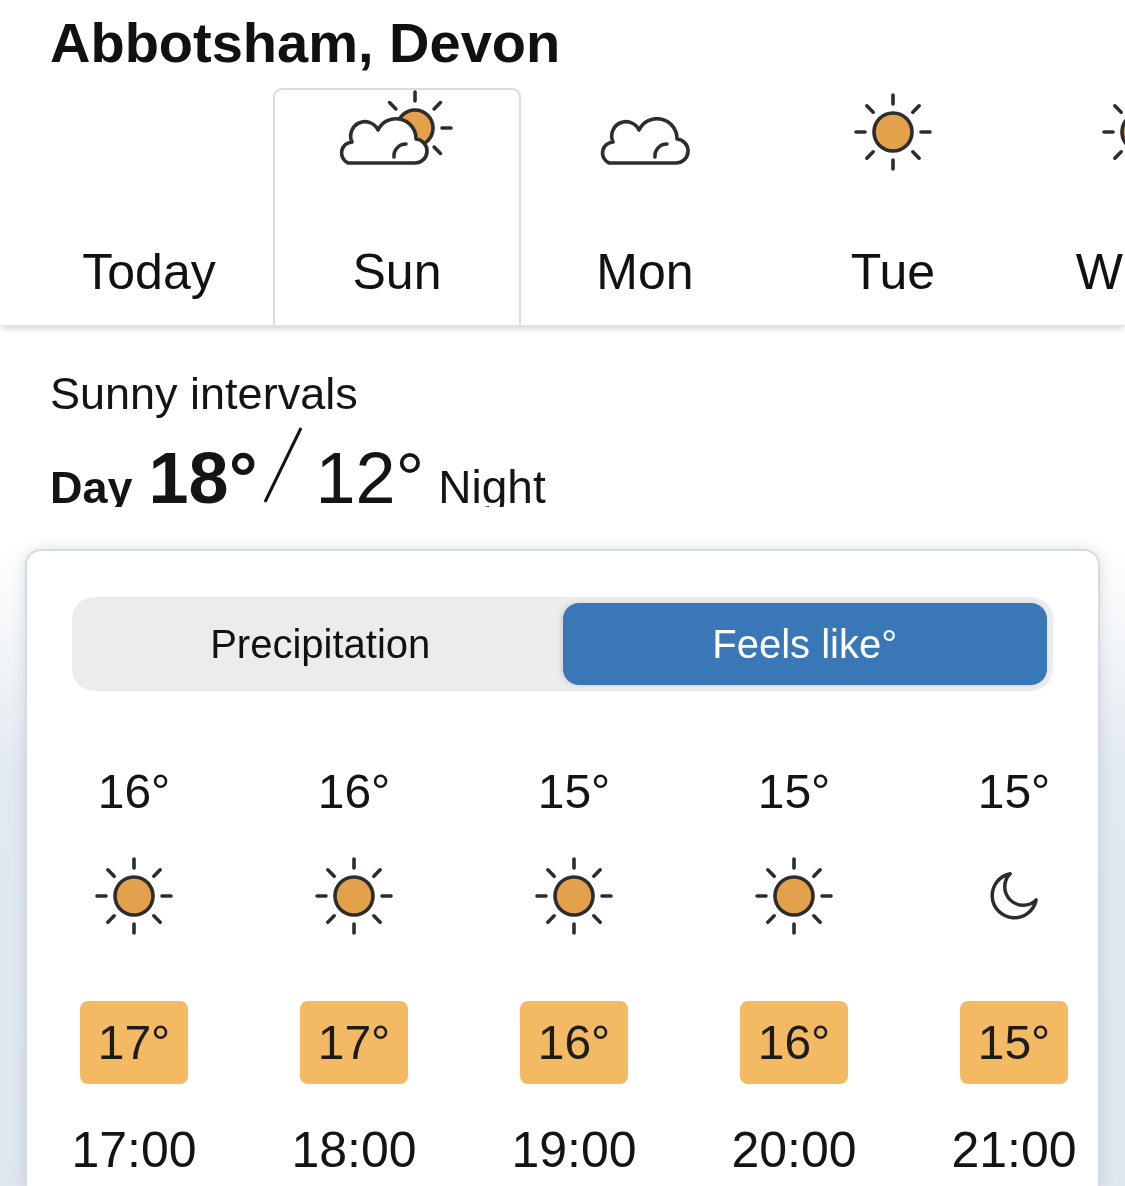 The width and height of the screenshot is (1125, 1186). Describe the element at coordinates (204, 394) in the screenshot. I see `weather-description: Sunny intervals` at that location.